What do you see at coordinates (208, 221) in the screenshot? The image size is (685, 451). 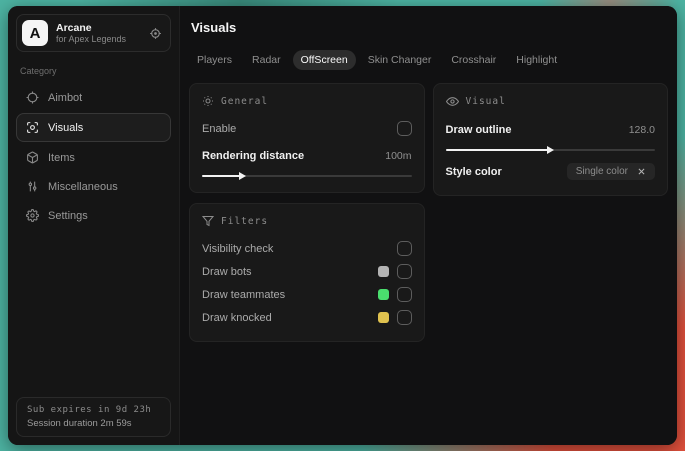 I see `funnel-icon` at bounding box center [208, 221].